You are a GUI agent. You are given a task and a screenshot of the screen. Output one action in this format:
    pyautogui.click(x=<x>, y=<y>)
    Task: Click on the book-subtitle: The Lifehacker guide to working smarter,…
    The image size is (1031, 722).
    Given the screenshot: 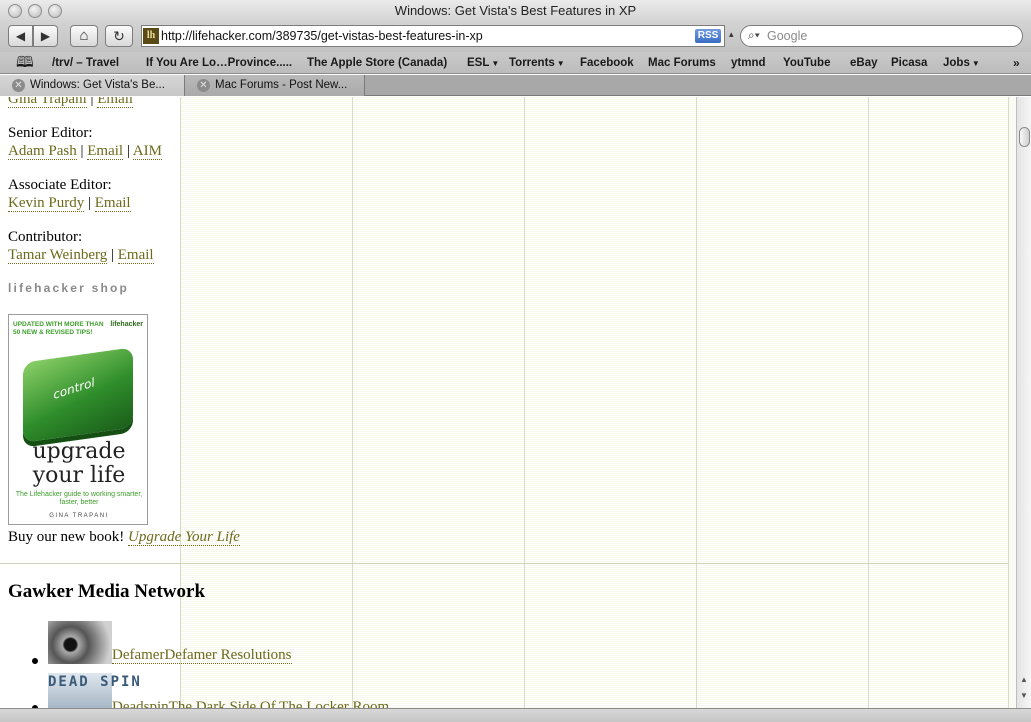 What is the action you would take?
    pyautogui.click(x=79, y=498)
    